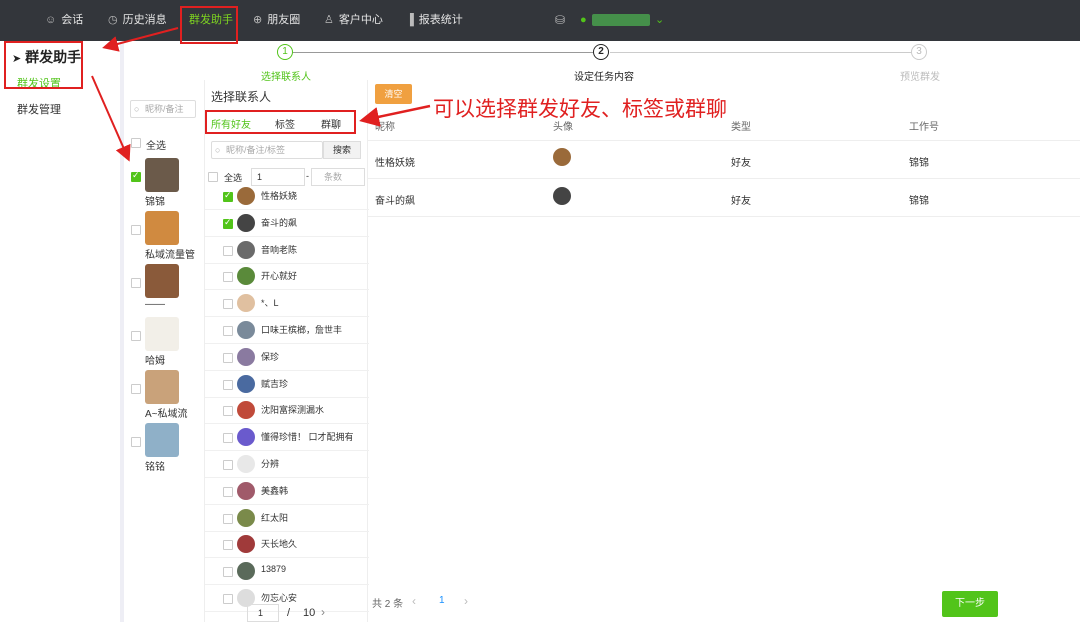  Describe the element at coordinates (442, 600) in the screenshot. I see `page-number: 1` at that location.